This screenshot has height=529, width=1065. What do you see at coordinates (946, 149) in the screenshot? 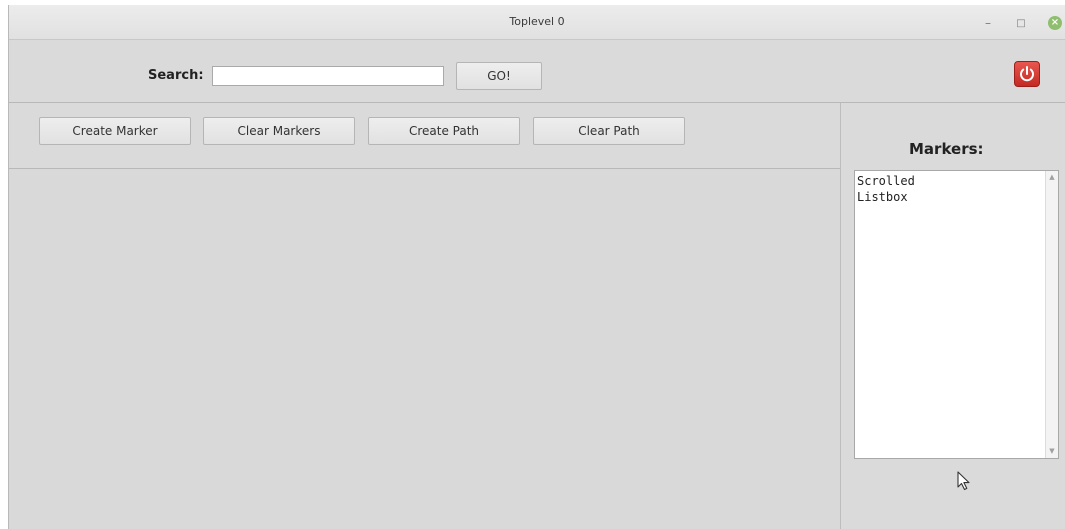
I see `markers-heading: Markers:` at bounding box center [946, 149].